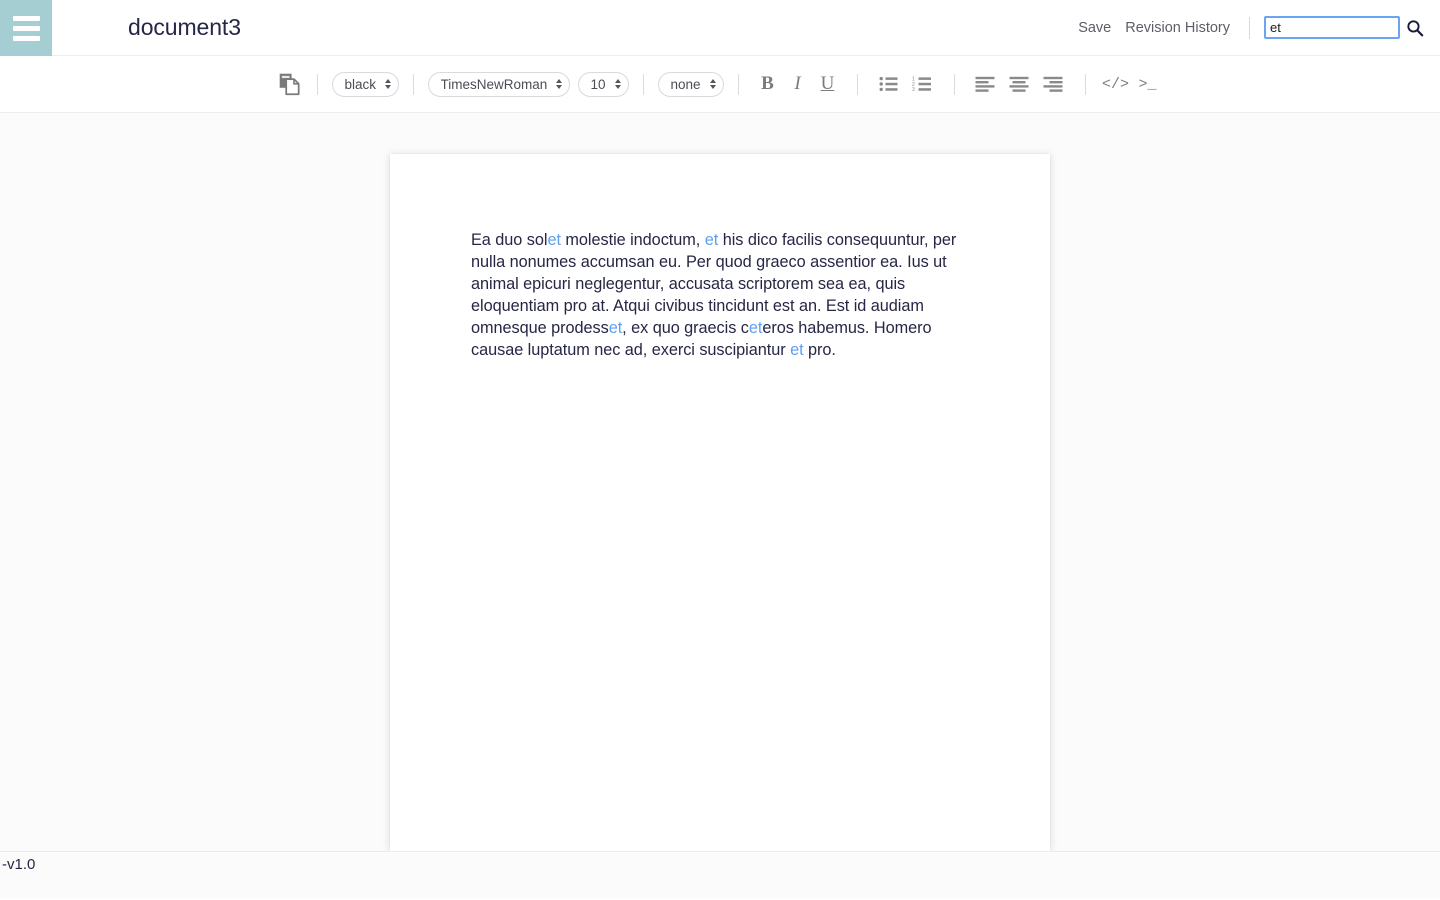 This screenshot has height=900, width=1440. Describe the element at coordinates (1415, 28) in the screenshot. I see `search-icon` at that location.